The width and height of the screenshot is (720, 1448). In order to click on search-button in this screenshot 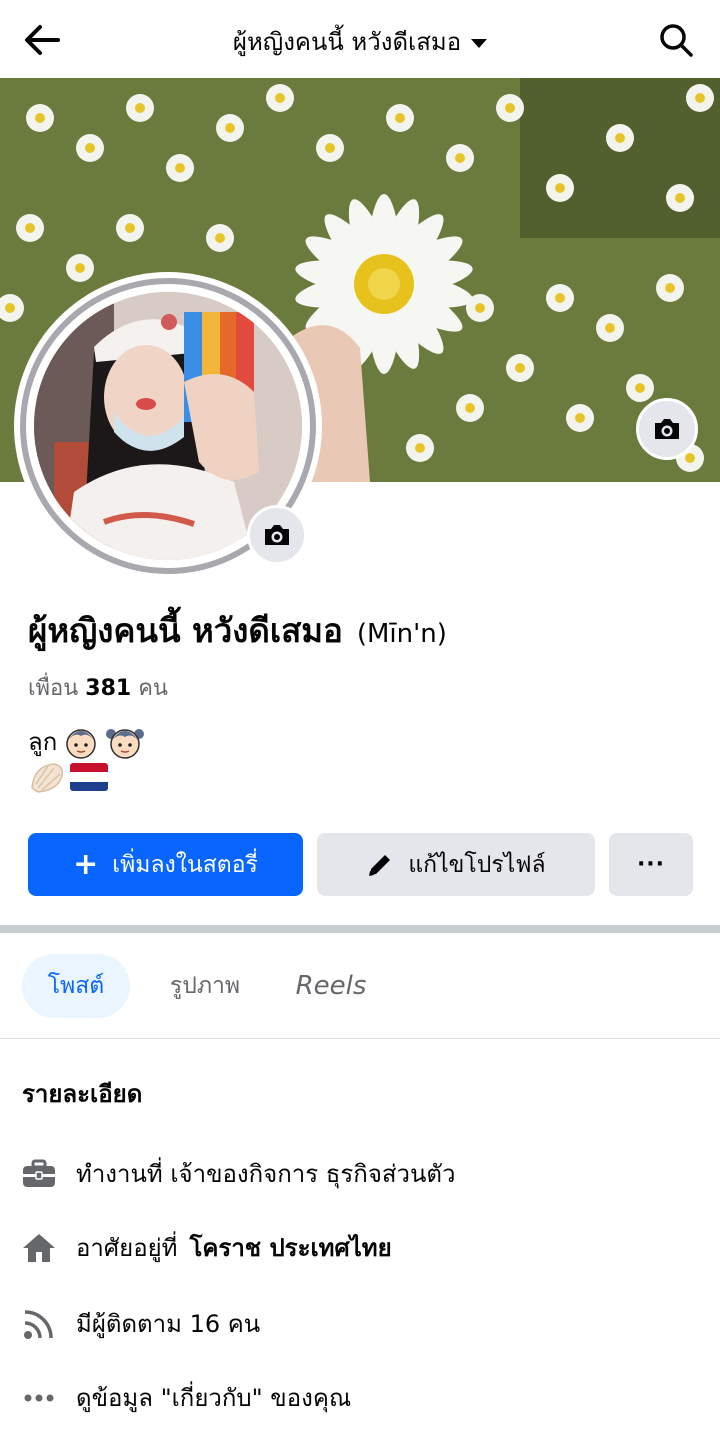, I will do `click(676, 40)`.